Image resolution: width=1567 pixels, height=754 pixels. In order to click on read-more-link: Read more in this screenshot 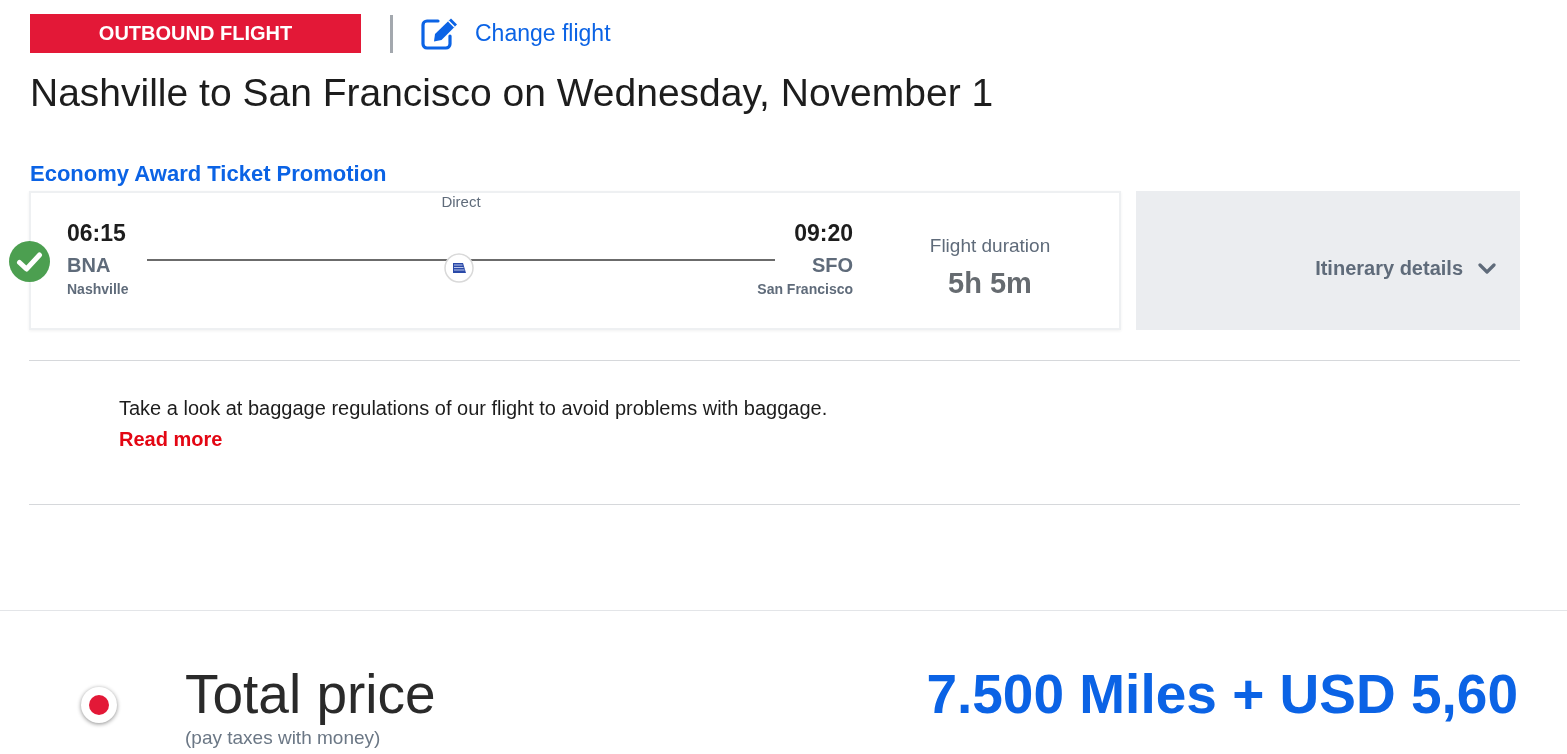, I will do `click(171, 439)`.